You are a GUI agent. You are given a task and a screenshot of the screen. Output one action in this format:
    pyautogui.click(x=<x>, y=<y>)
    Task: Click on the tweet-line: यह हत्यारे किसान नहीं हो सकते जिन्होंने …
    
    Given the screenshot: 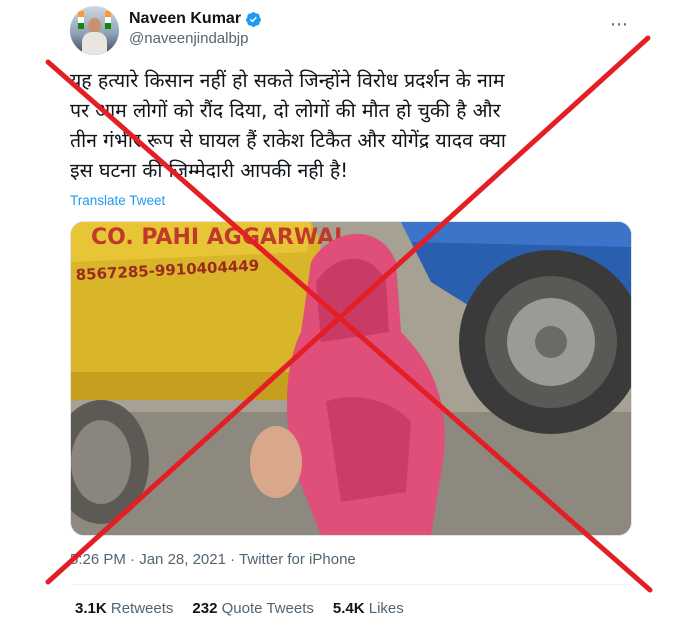 What is the action you would take?
    pyautogui.click(x=287, y=80)
    